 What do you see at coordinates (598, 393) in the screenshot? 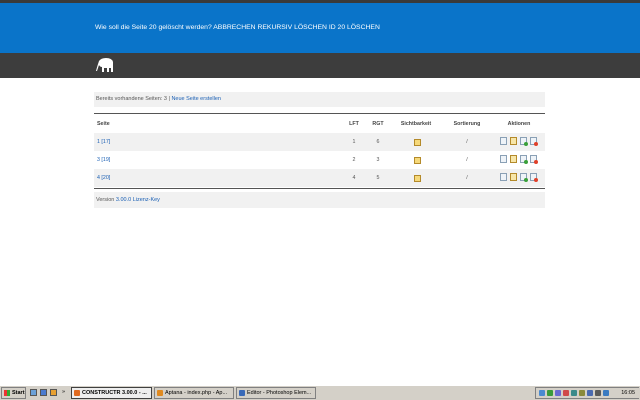
I see `tray-volume-icon` at bounding box center [598, 393].